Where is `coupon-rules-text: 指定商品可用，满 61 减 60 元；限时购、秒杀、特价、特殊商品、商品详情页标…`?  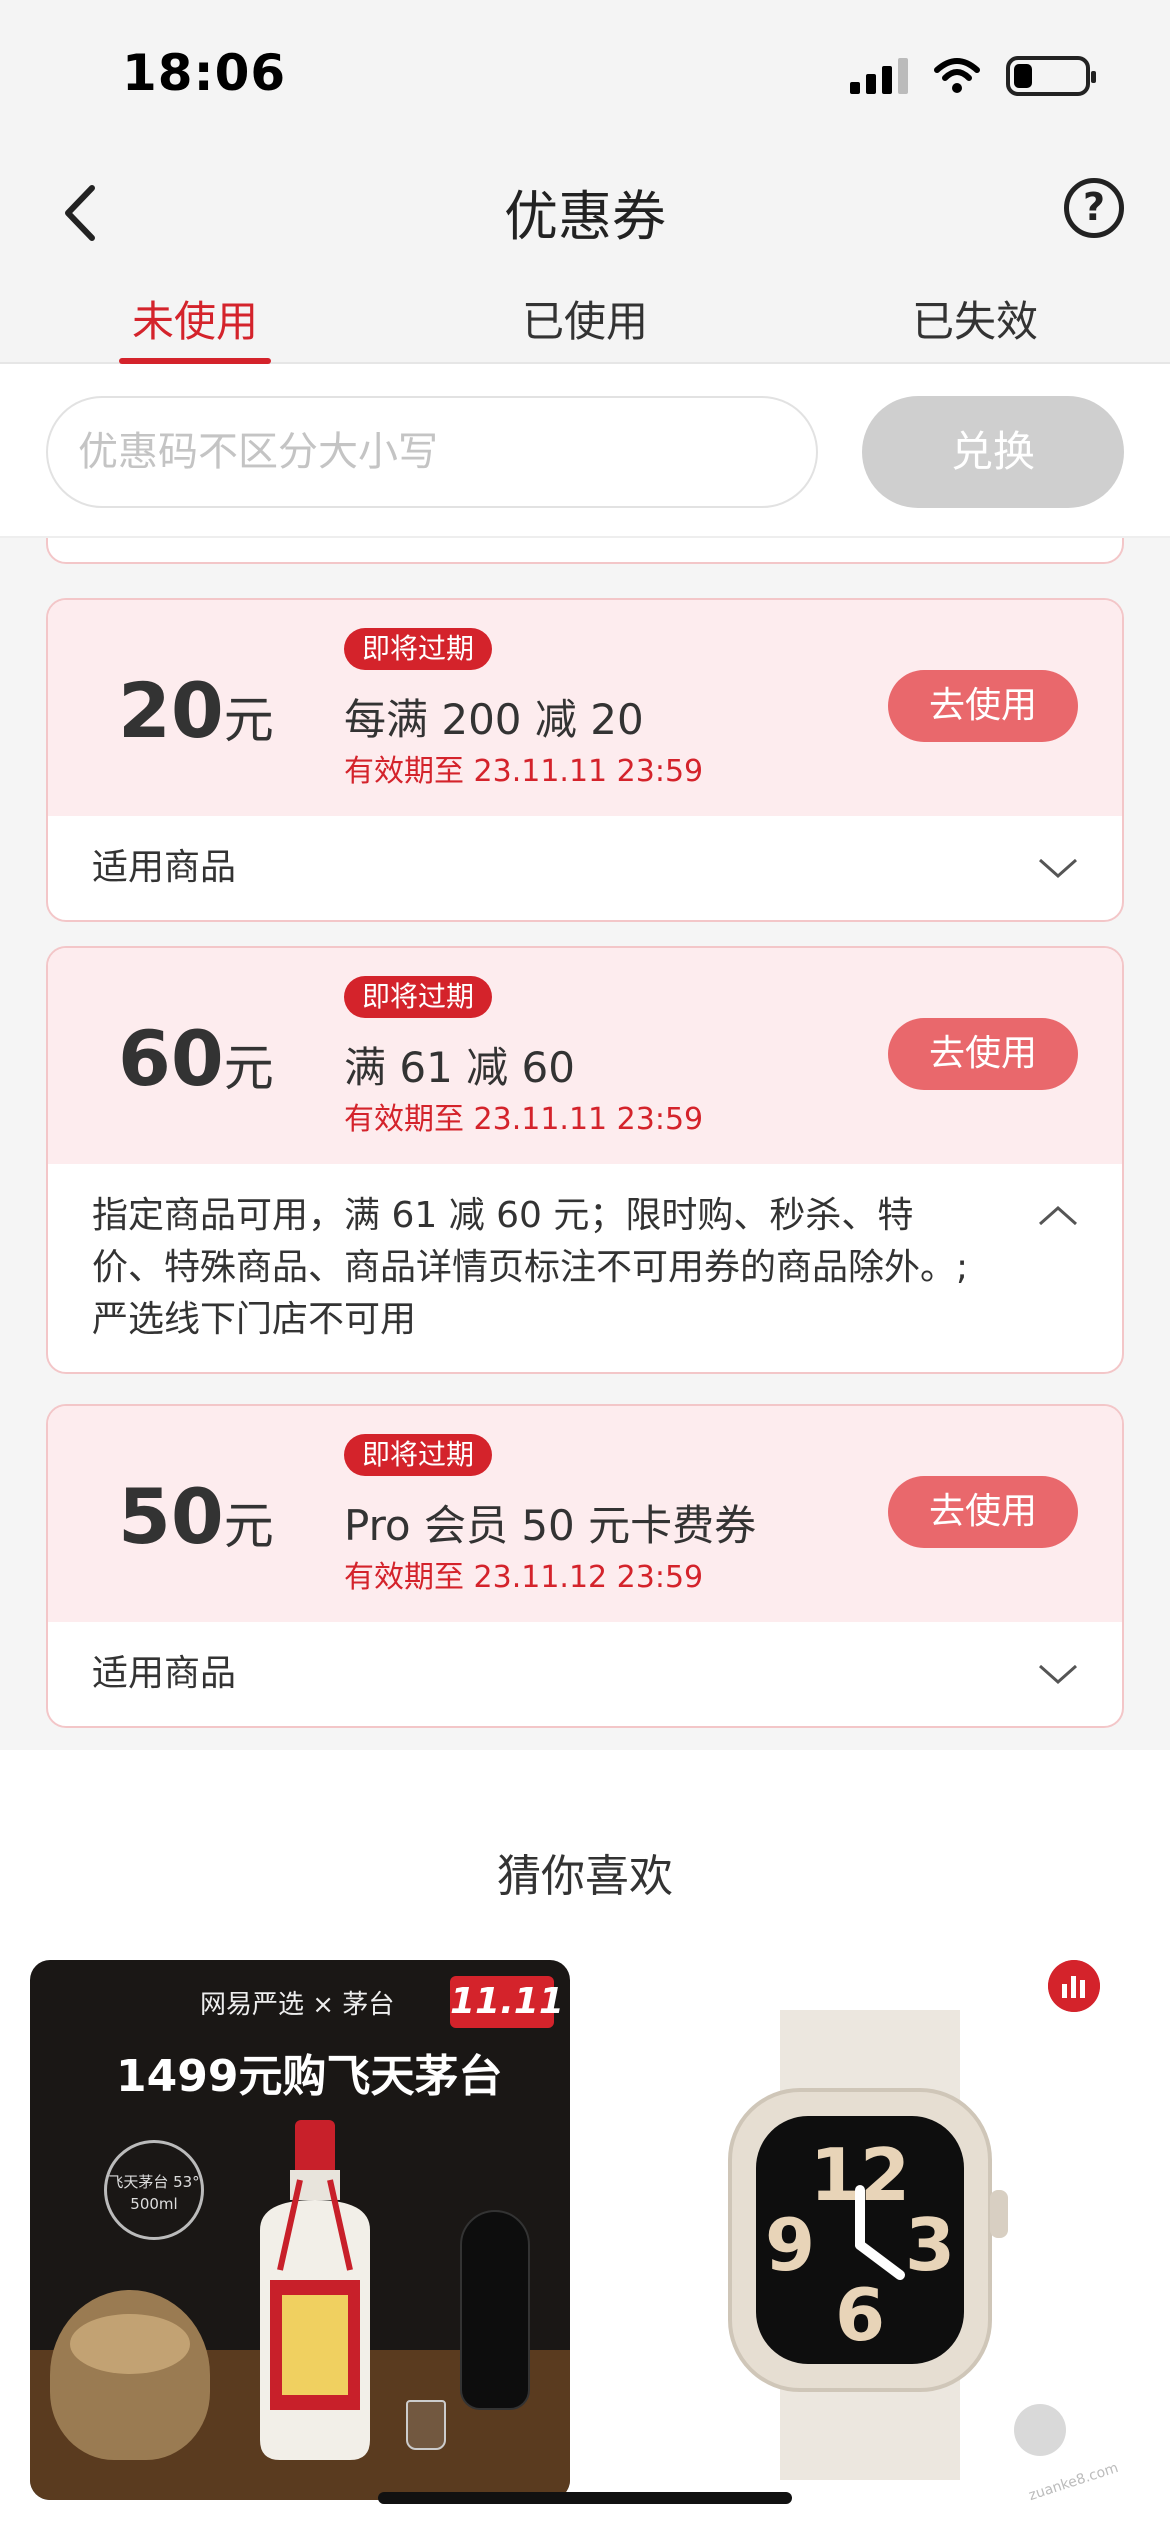 coupon-rules-text: 指定商品可用，满 61 减 60 元；限时购、秒杀、特价、特殊商品、商品详情页标… is located at coordinates (530, 1267).